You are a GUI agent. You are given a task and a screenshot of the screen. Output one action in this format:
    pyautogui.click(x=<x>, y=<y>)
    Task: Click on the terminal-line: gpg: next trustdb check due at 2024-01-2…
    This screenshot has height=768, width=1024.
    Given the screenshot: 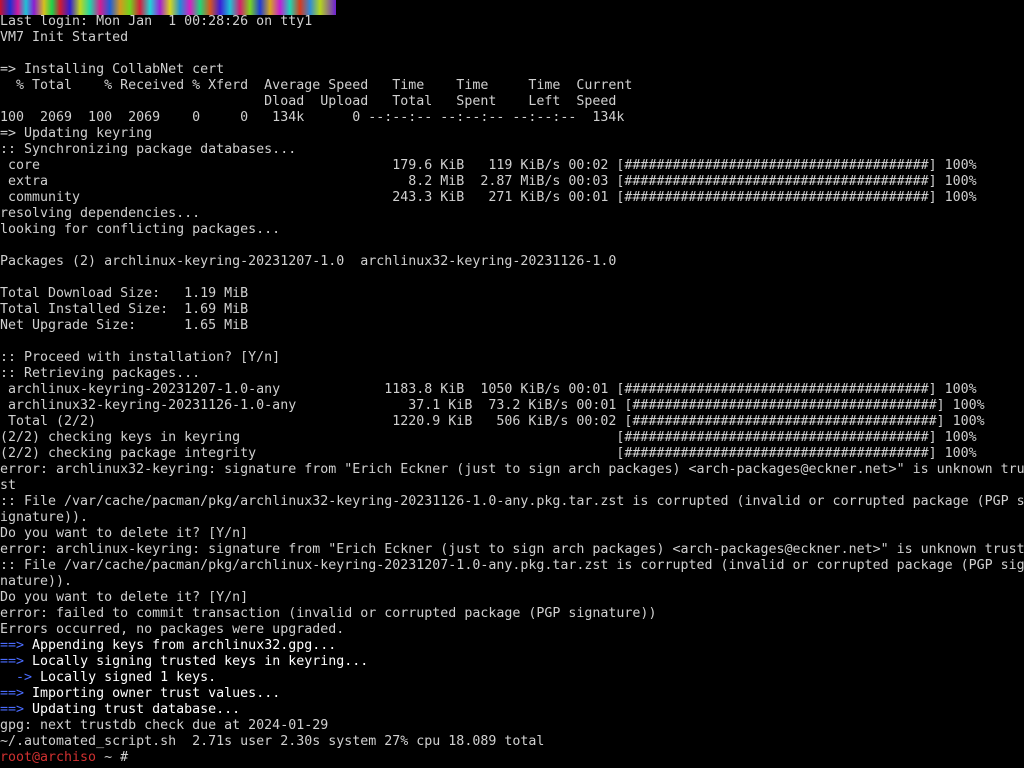 What is the action you would take?
    pyautogui.click(x=164, y=725)
    